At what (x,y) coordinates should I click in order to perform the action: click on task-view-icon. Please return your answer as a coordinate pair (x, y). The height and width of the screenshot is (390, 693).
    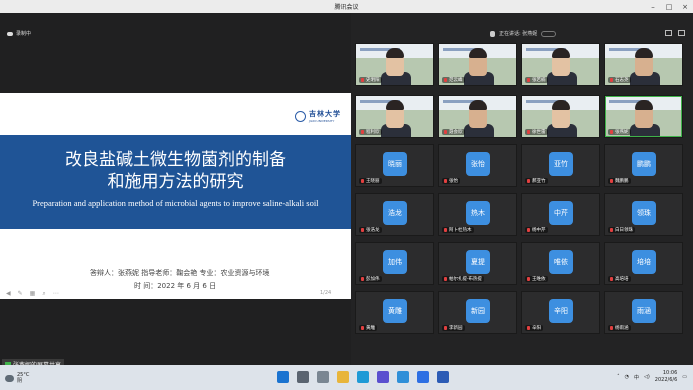
    Looking at the image, I should click on (323, 377).